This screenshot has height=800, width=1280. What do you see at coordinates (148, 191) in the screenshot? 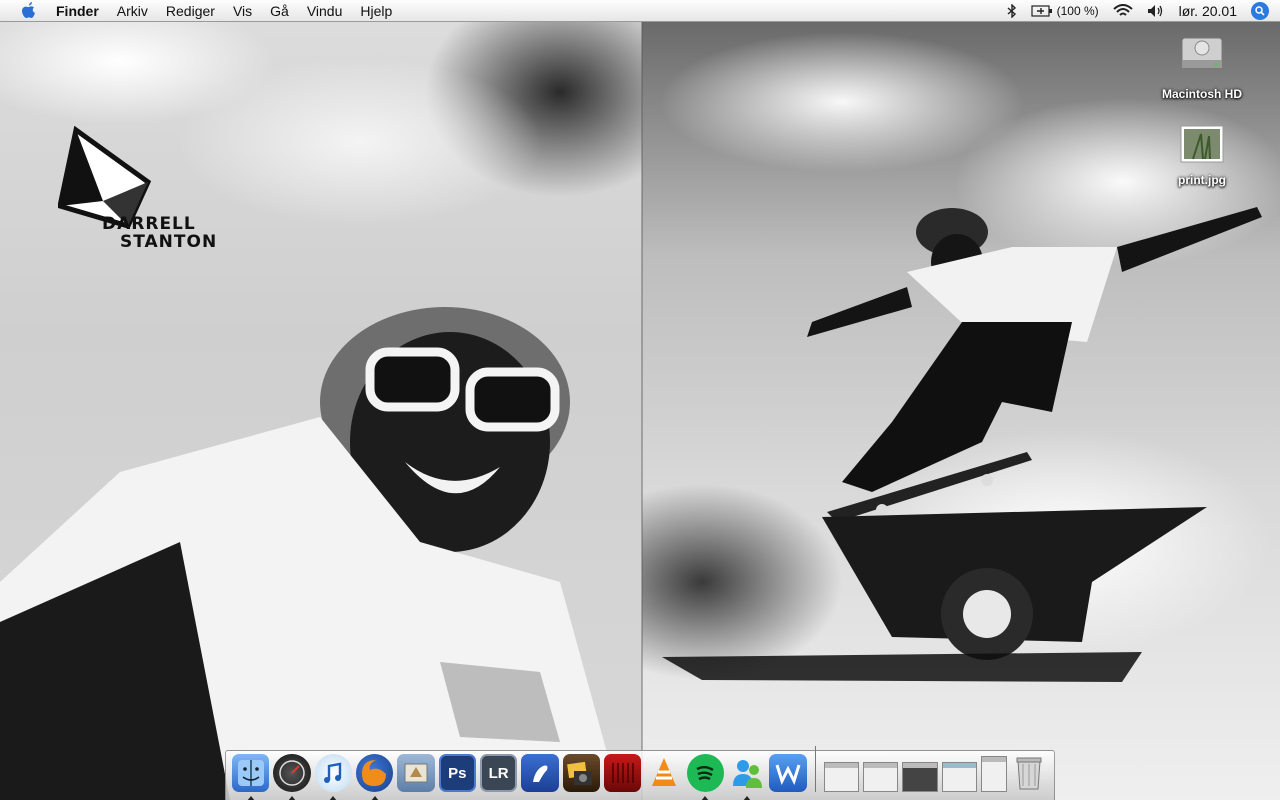
I see `volcom-logo: DARRELL STANTON` at bounding box center [148, 191].